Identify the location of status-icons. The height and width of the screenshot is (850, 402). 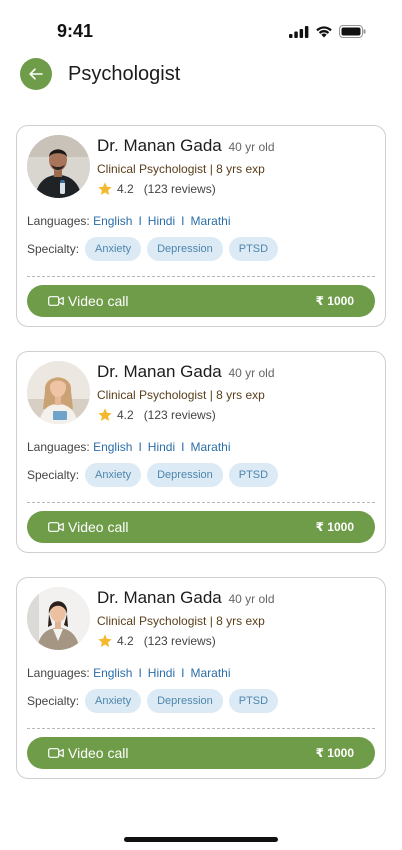
(327, 31).